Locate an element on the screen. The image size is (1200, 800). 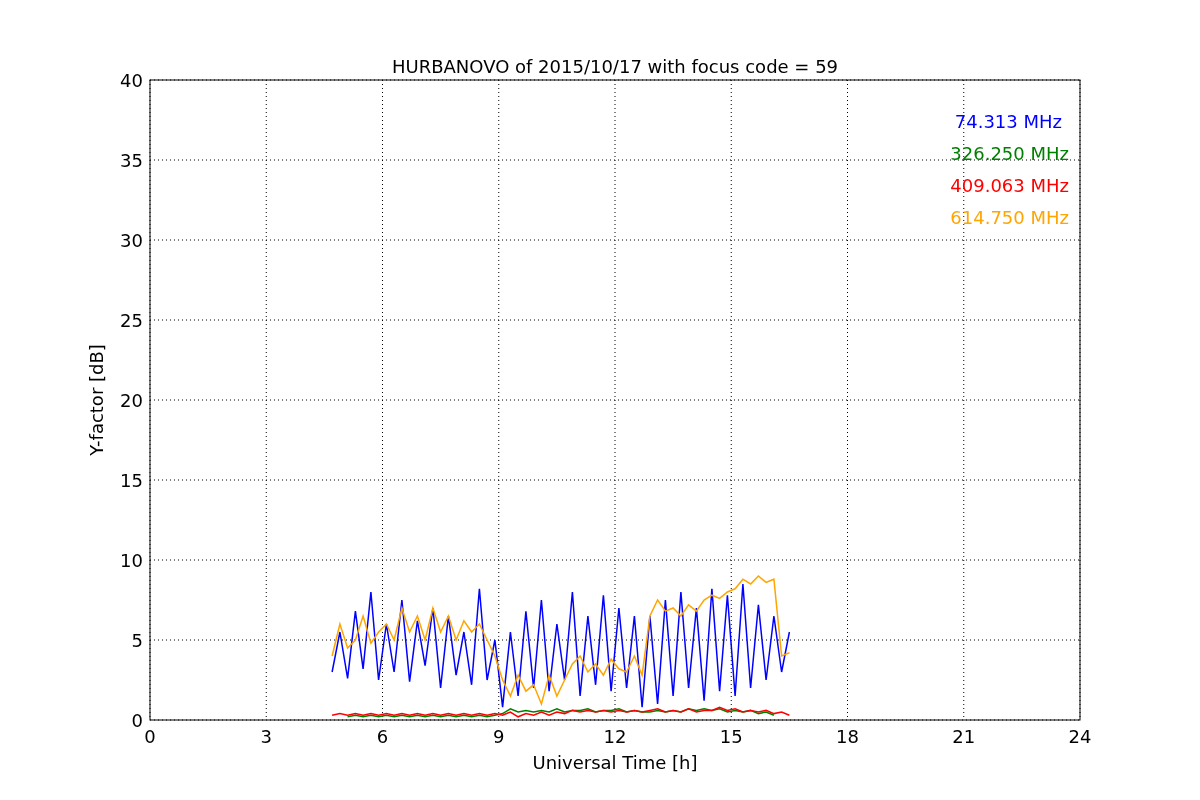
x-tick-label: 6 is located at coordinates (382, 736).